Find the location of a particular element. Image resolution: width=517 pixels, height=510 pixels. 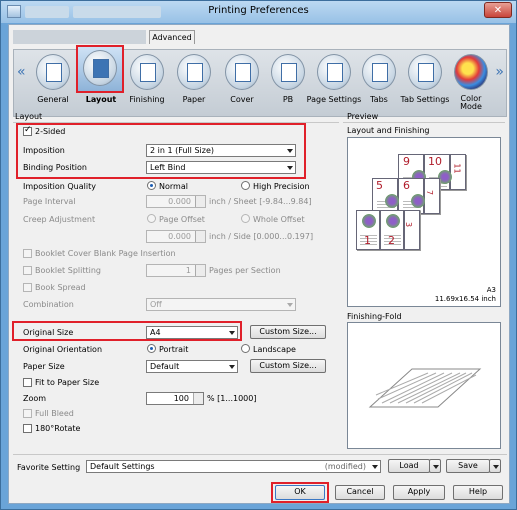

tab-advanced: Advanced is located at coordinates (172, 37).